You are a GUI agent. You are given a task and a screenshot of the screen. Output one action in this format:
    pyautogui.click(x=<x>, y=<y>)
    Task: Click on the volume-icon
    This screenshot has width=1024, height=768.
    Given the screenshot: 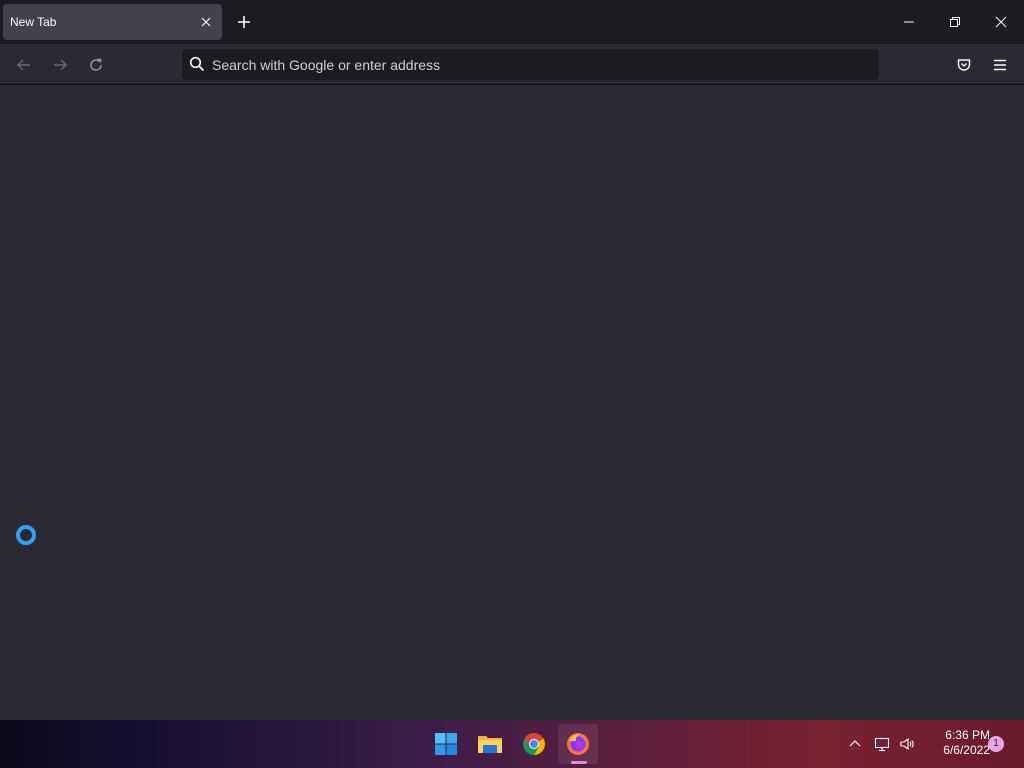 What is the action you would take?
    pyautogui.click(x=907, y=744)
    